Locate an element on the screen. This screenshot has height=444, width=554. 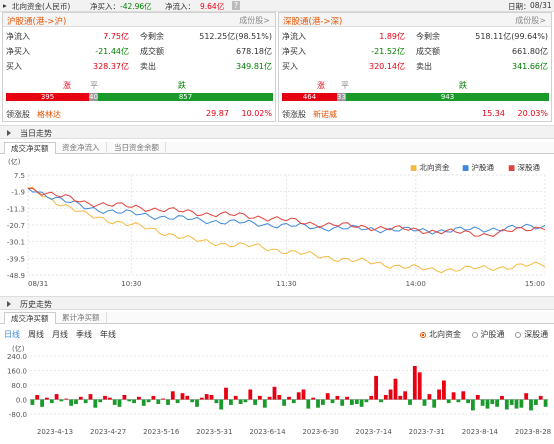
history-section-header: 历史走势 is located at coordinates (277, 303).